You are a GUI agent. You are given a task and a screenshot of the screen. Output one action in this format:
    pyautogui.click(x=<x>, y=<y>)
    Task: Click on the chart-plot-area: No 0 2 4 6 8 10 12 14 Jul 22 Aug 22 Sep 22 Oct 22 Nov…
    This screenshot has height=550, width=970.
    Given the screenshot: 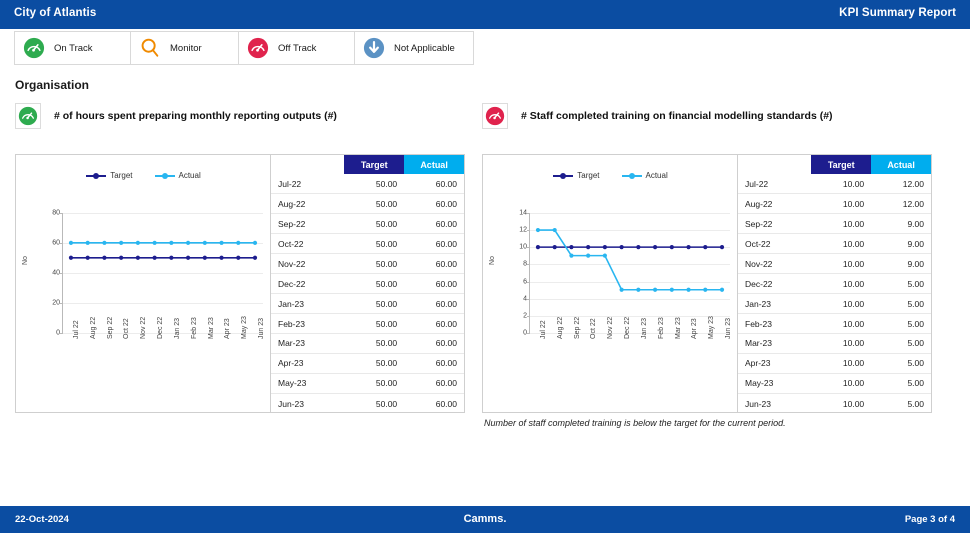 What is the action you would take?
    pyautogui.click(x=610, y=280)
    